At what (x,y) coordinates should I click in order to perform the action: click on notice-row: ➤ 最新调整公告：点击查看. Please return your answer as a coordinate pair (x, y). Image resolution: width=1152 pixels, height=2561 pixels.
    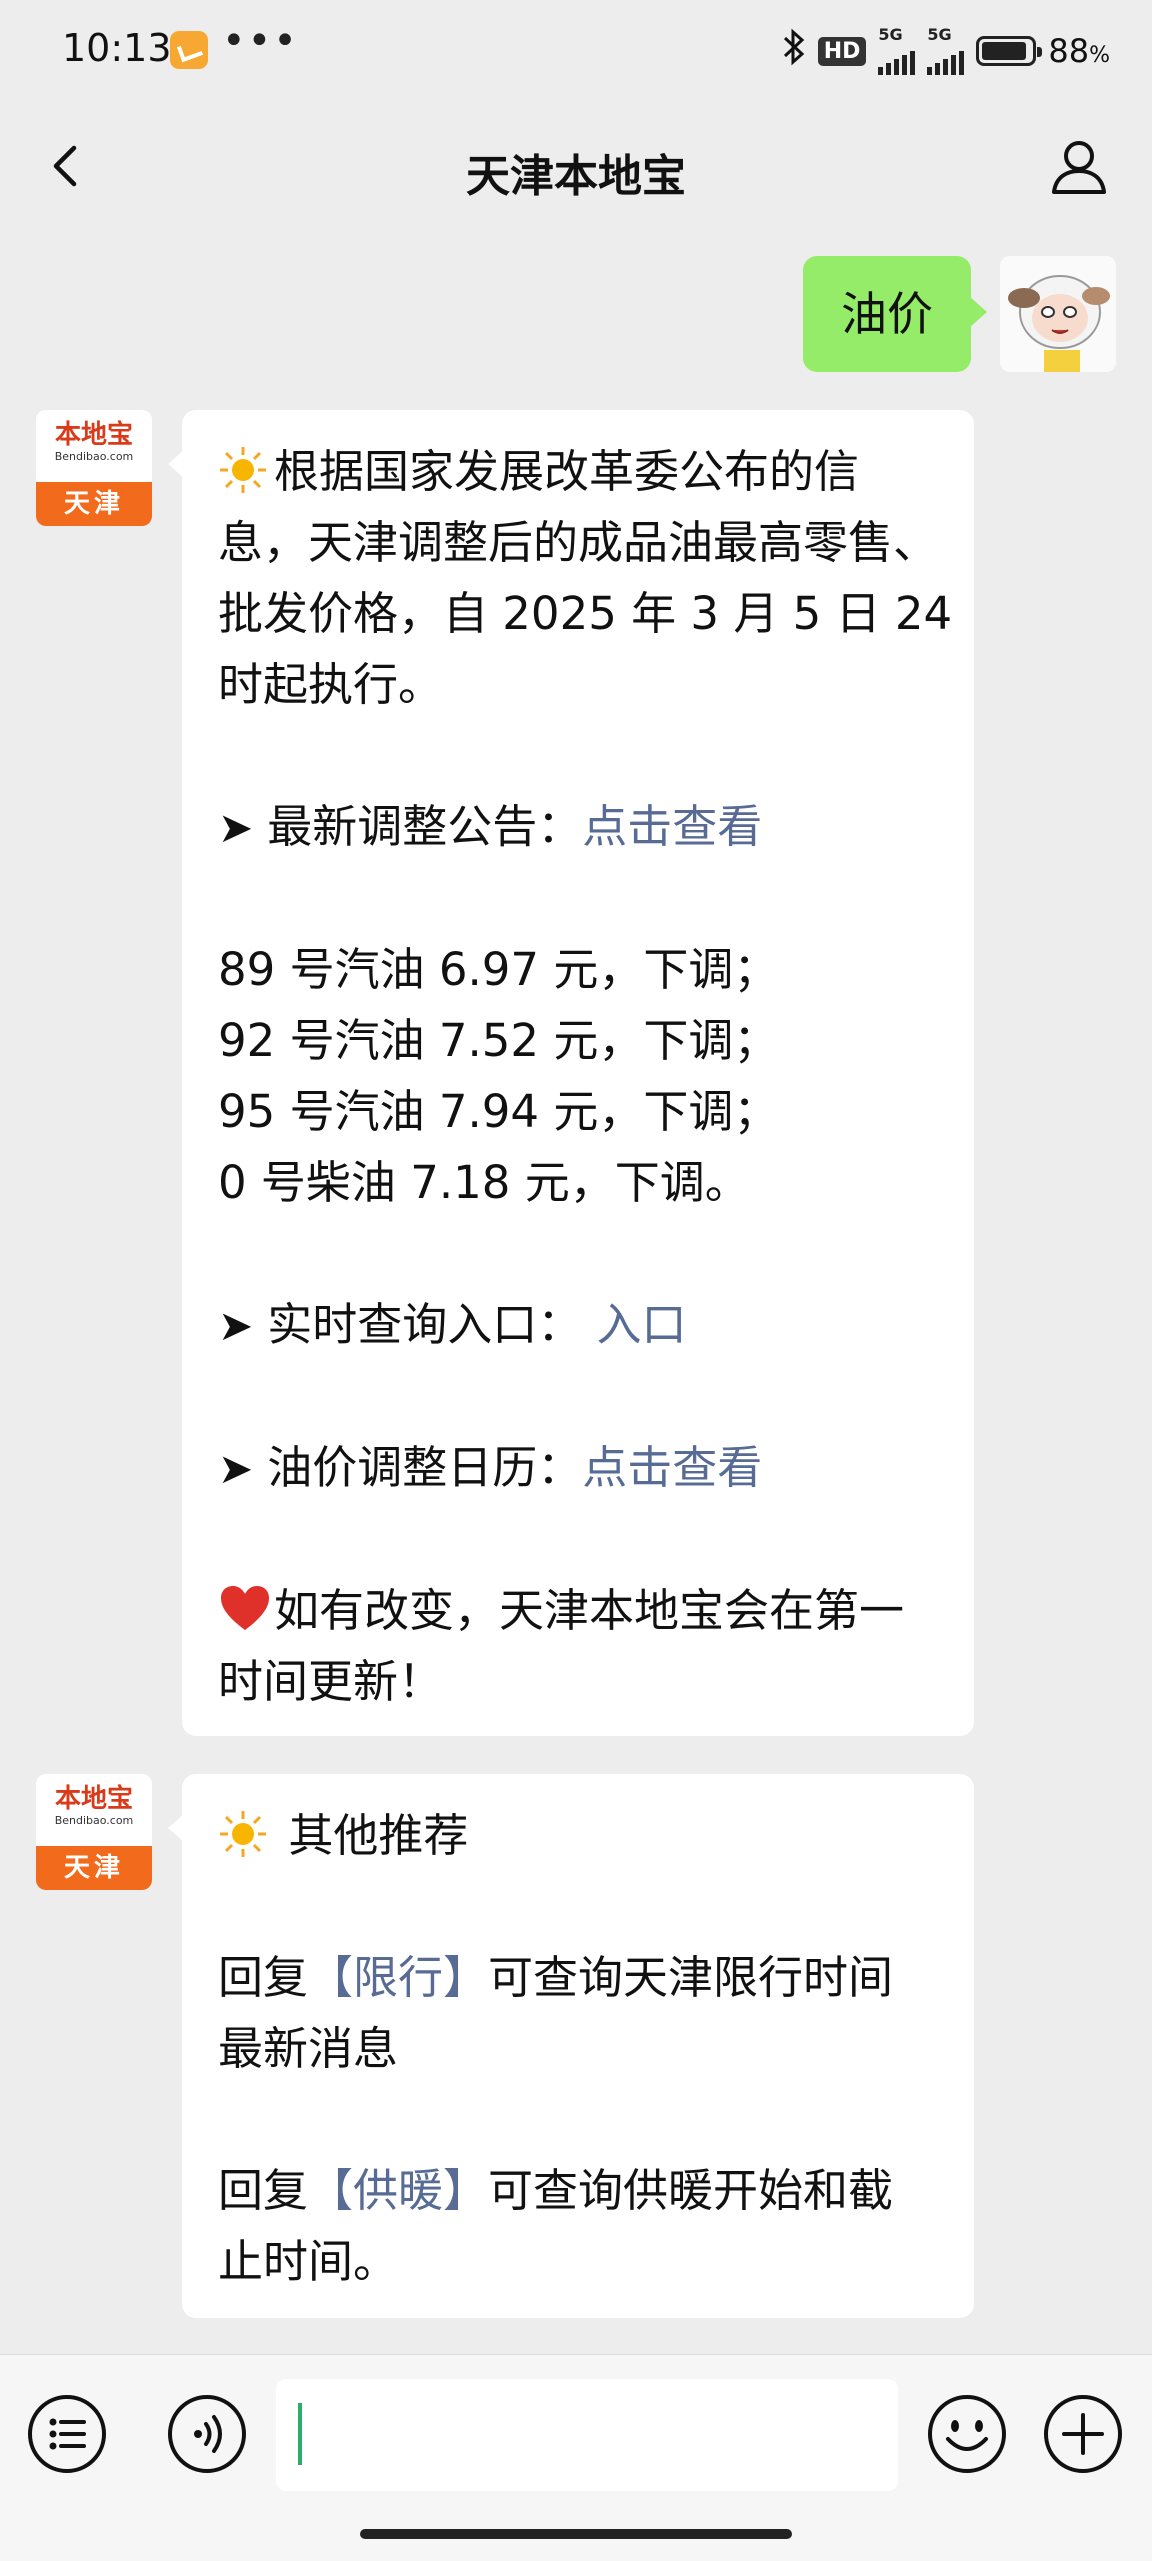
    Looking at the image, I should click on (578, 827).